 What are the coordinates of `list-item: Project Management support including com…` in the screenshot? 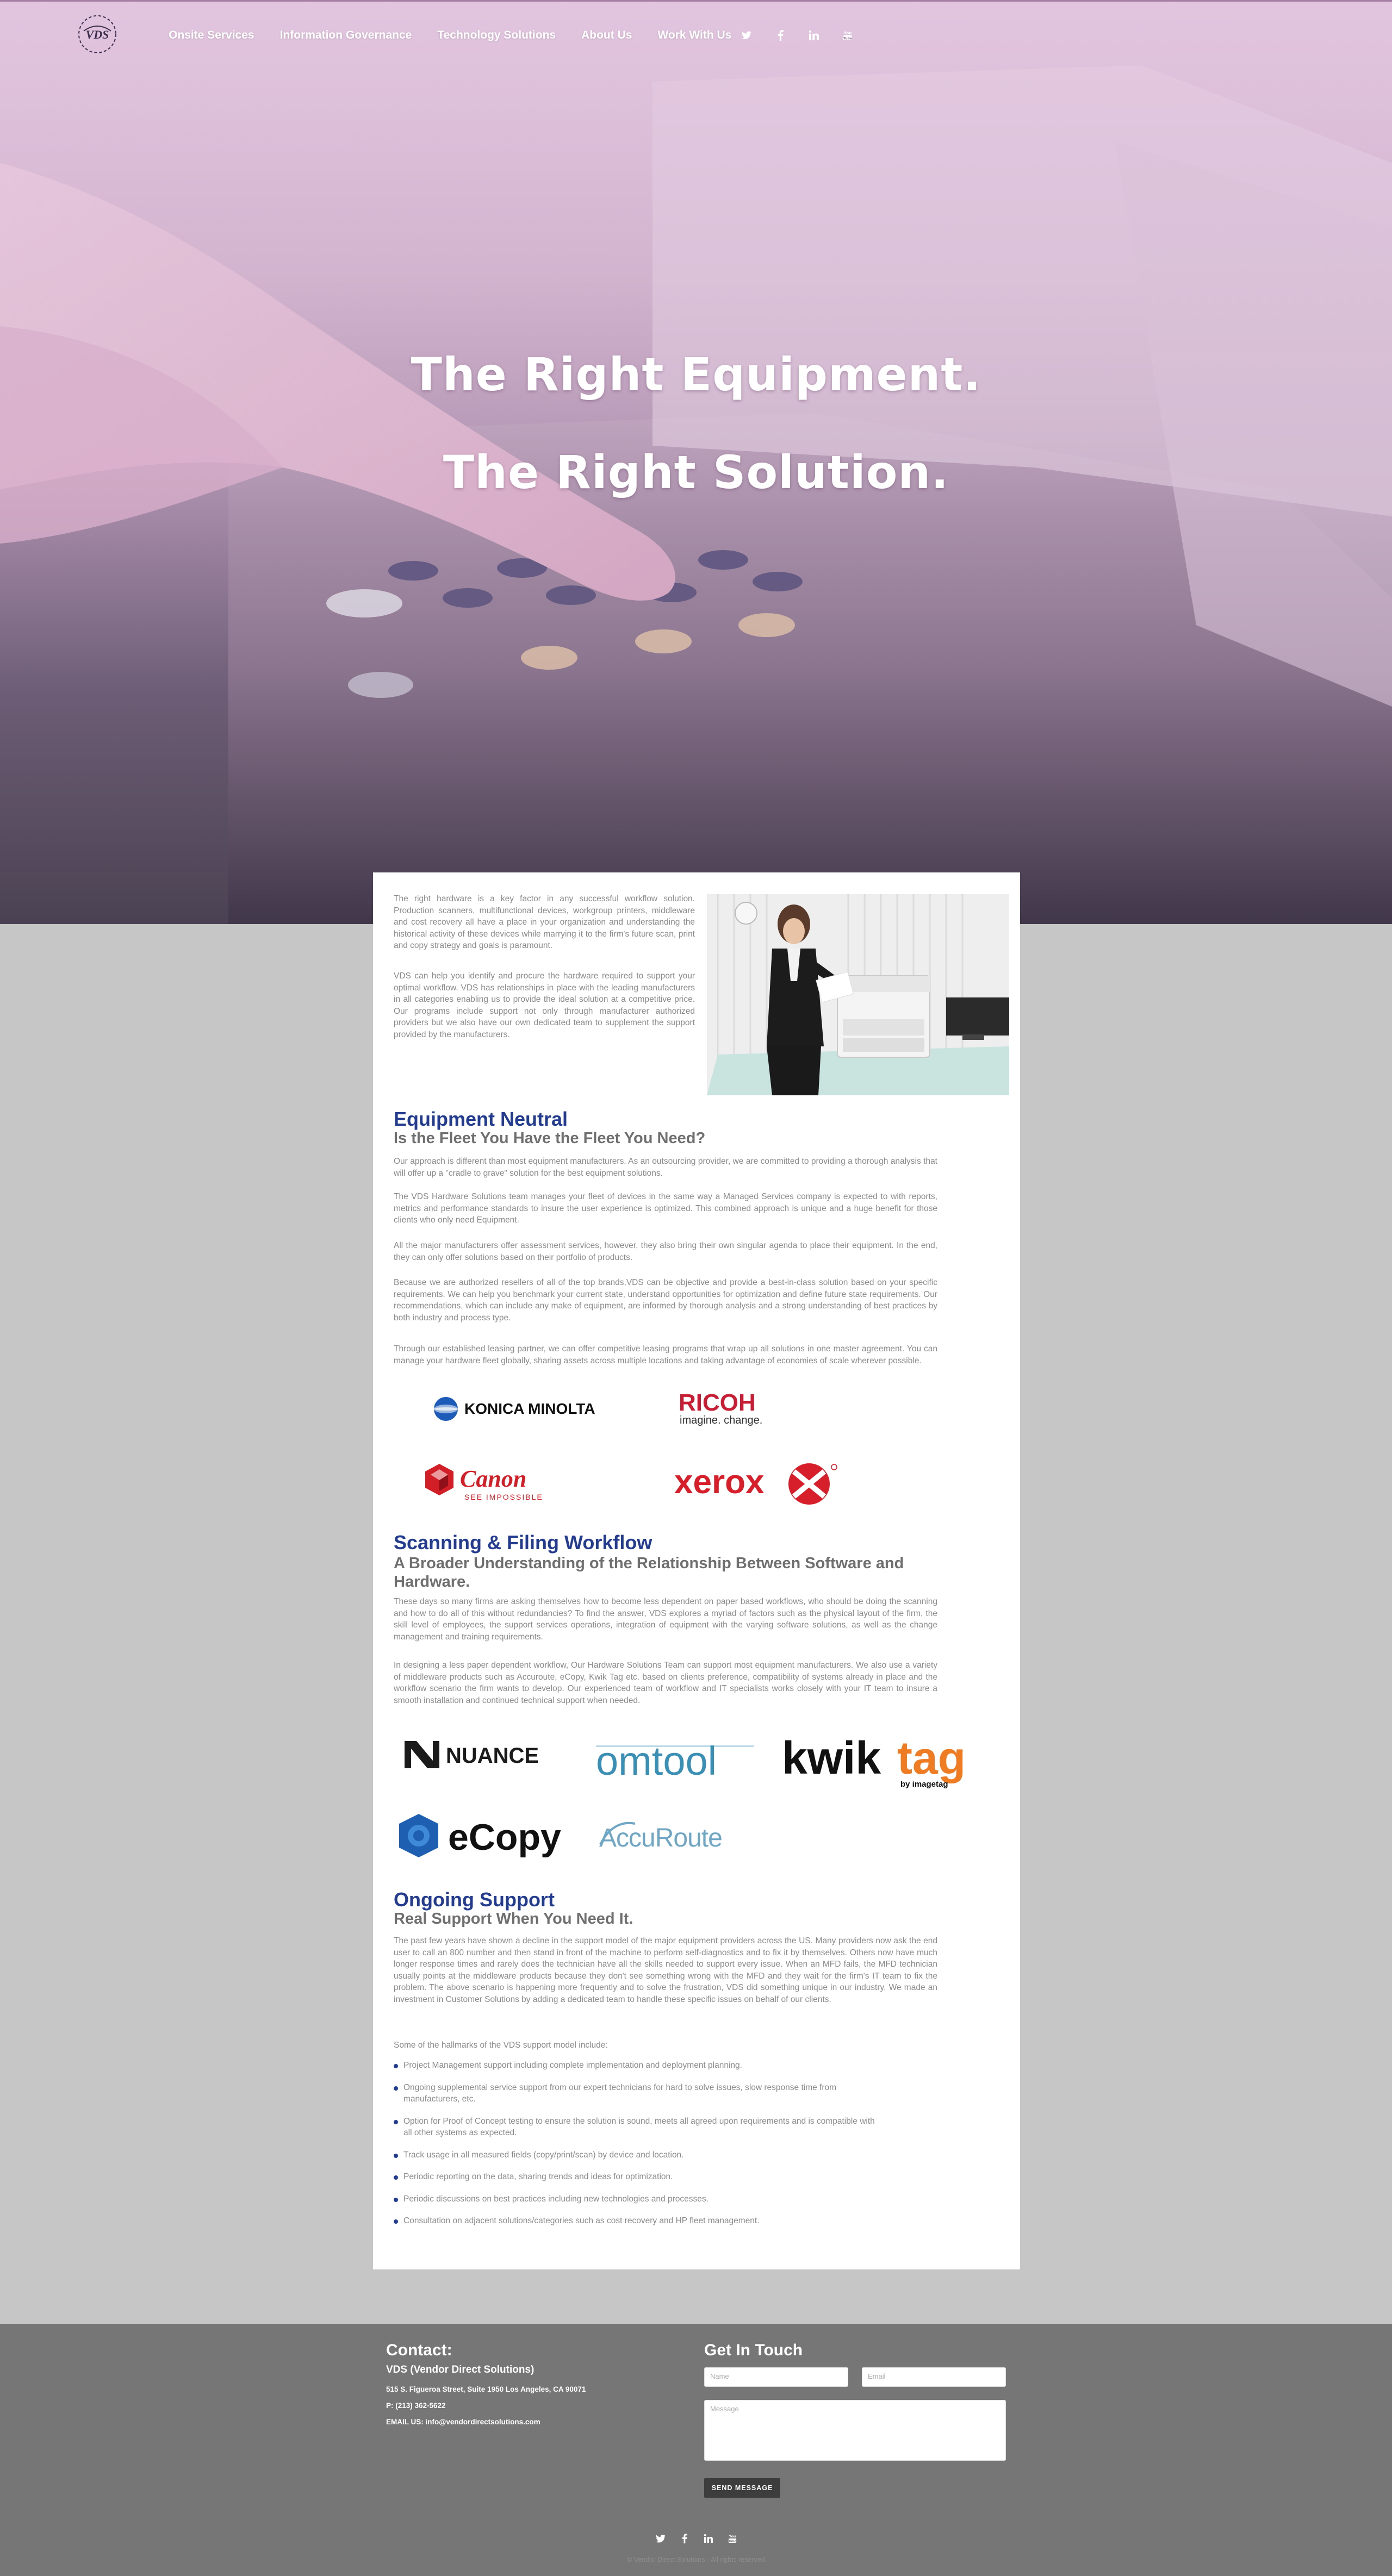 It's located at (638, 2066).